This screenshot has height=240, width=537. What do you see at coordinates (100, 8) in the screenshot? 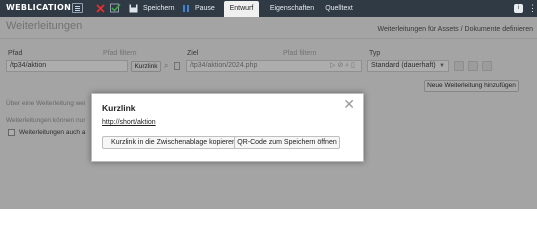
I see `close-icon` at bounding box center [100, 8].